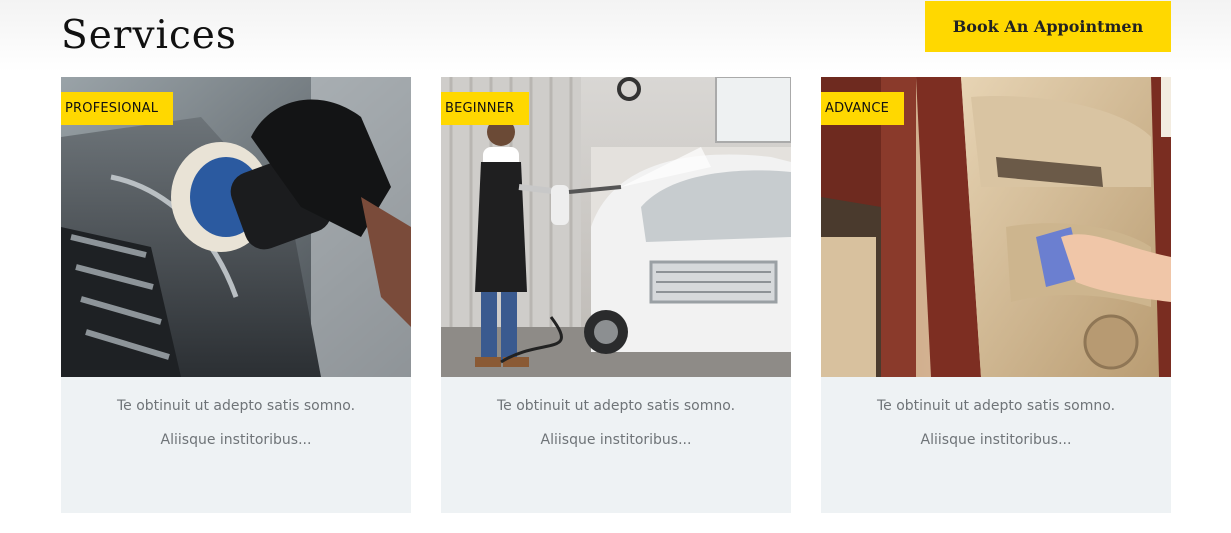 The image size is (1231, 533). Describe the element at coordinates (1048, 26) in the screenshot. I see `book-appointment-button: Book An Appointmen` at that location.